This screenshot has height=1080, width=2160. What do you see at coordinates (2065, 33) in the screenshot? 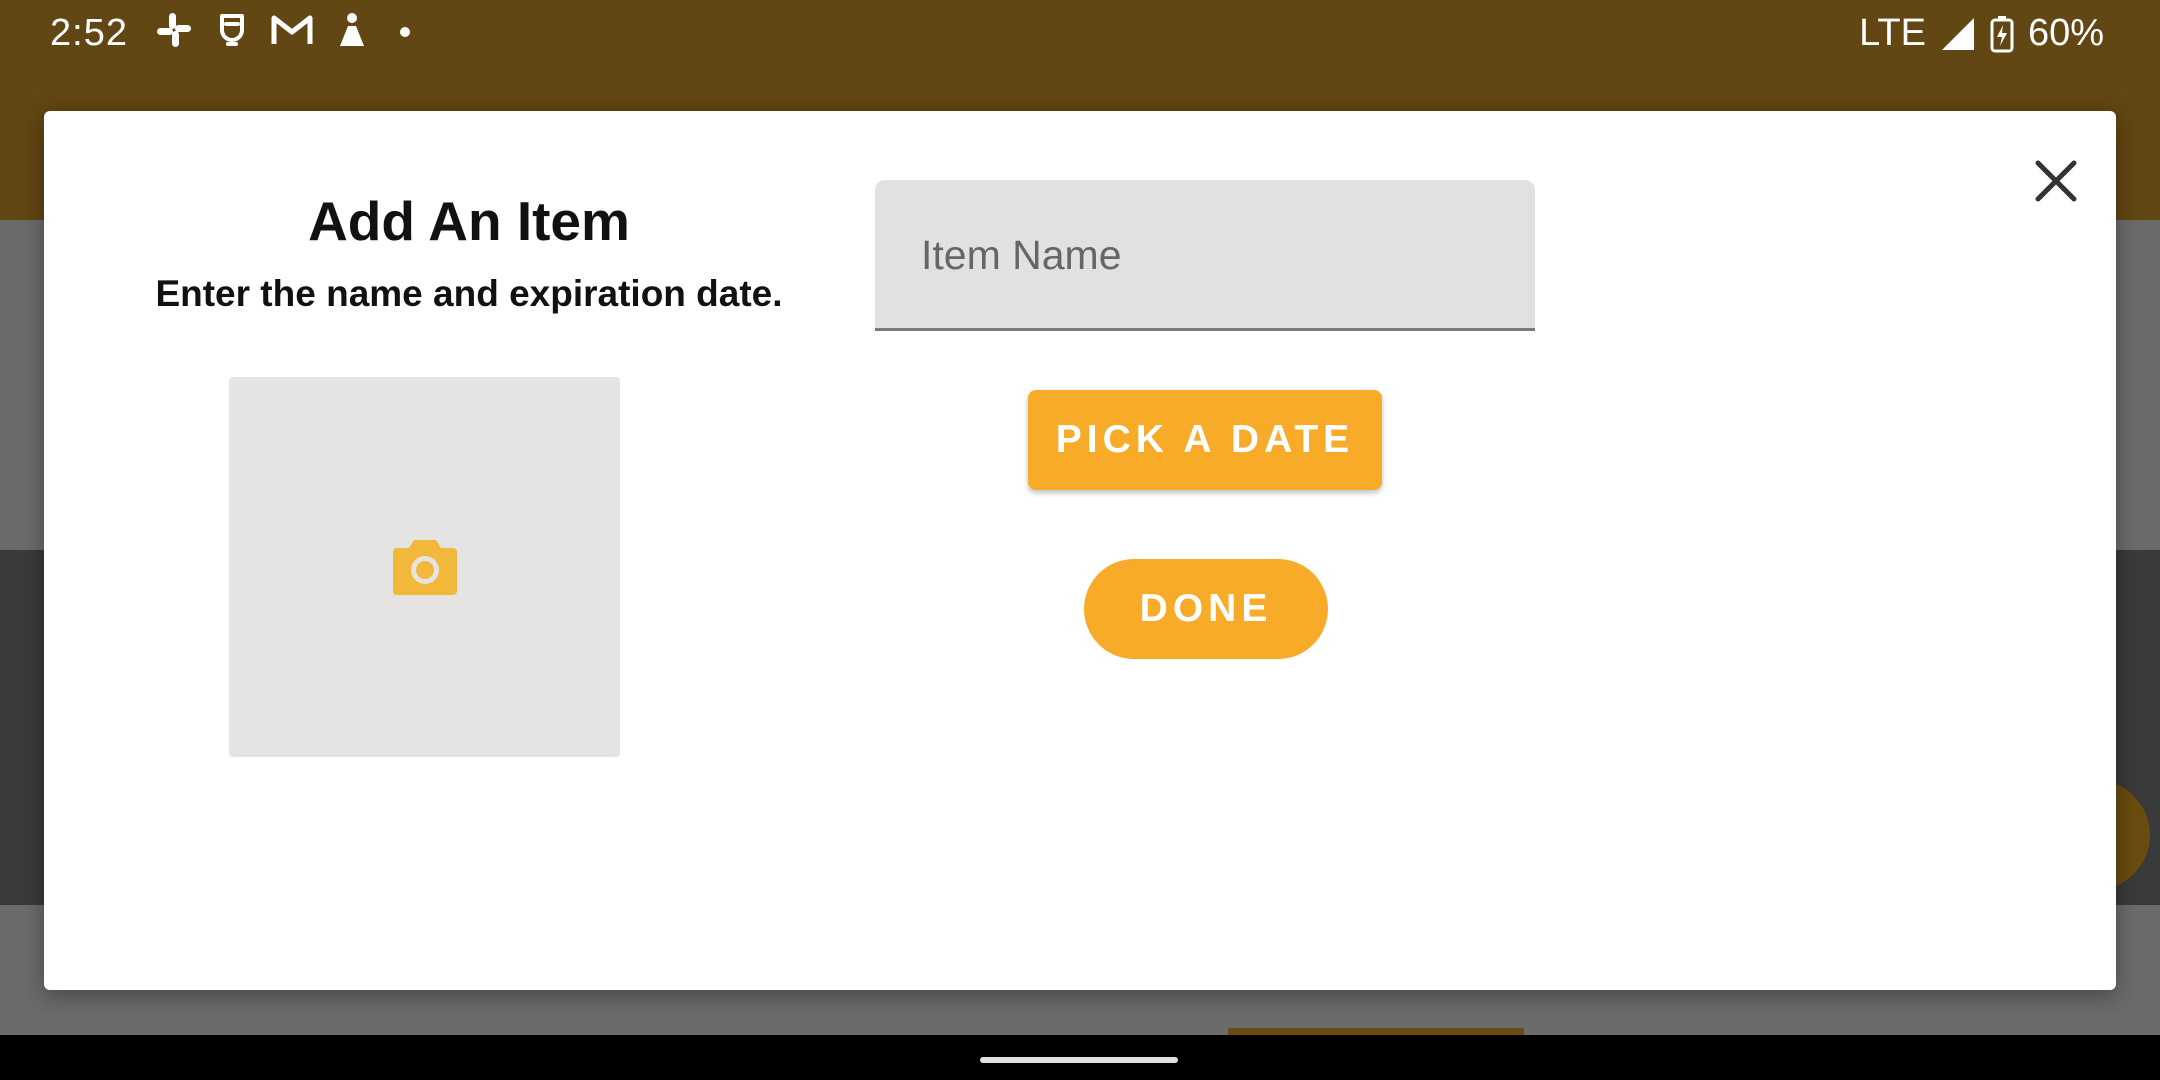
I see `battery-percent: 60%` at bounding box center [2065, 33].